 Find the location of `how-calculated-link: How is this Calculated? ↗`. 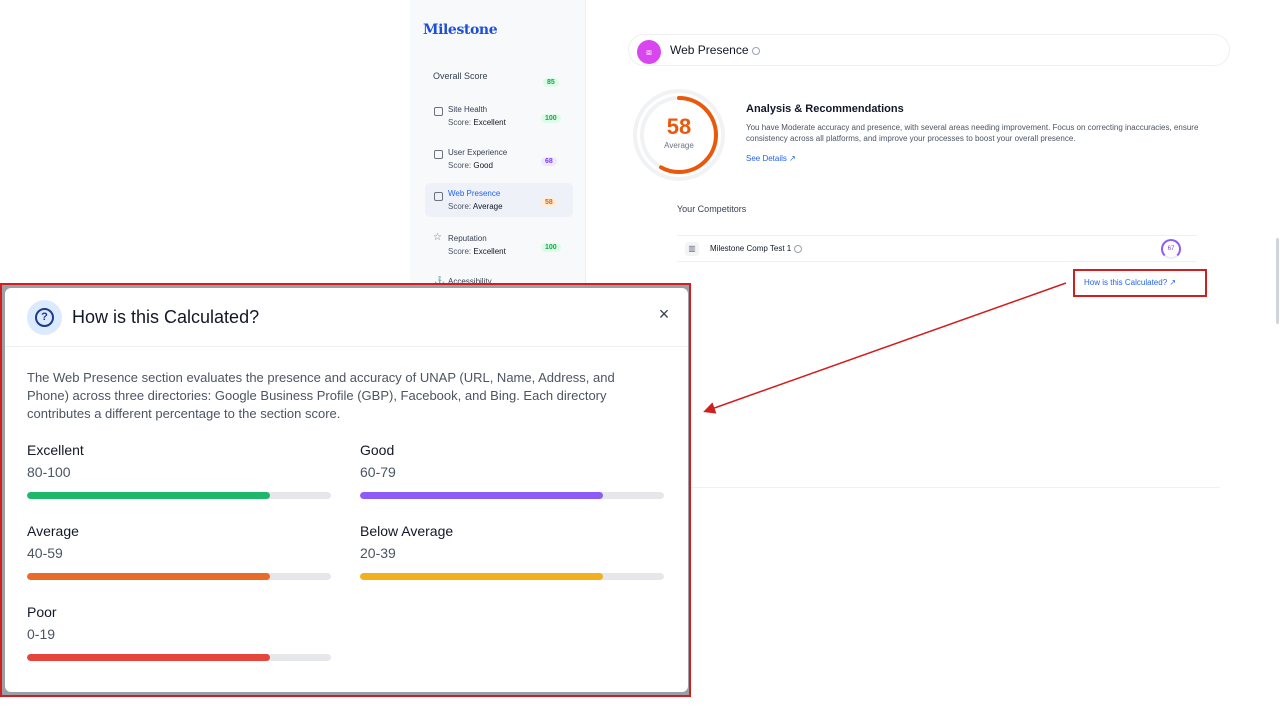

how-calculated-link: How is this Calculated? ↗ is located at coordinates (1130, 282).